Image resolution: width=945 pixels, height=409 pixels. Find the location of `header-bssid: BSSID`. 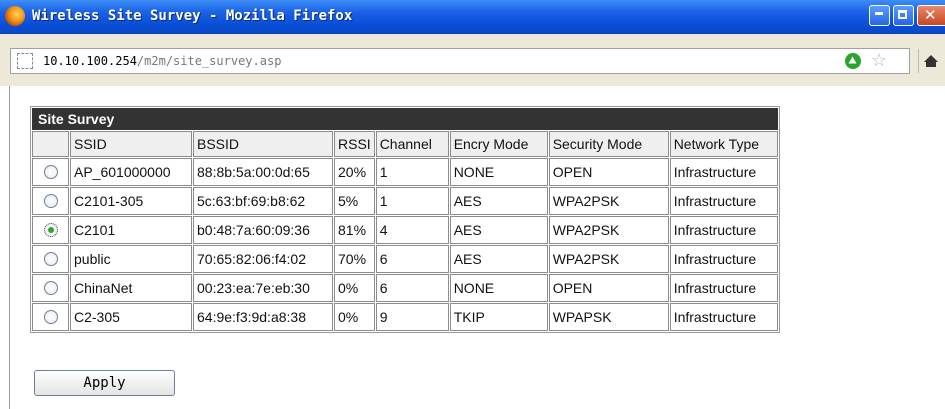

header-bssid: BSSID is located at coordinates (263, 144).